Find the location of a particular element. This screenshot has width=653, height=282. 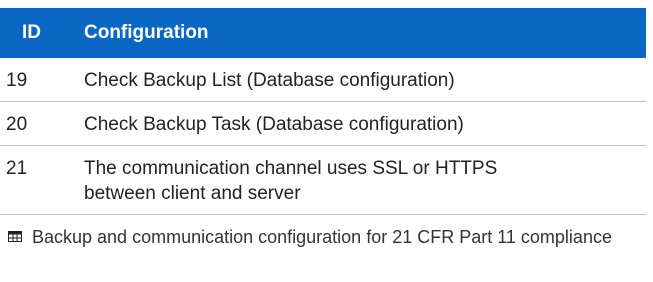

row-id: 19 is located at coordinates (17, 80).